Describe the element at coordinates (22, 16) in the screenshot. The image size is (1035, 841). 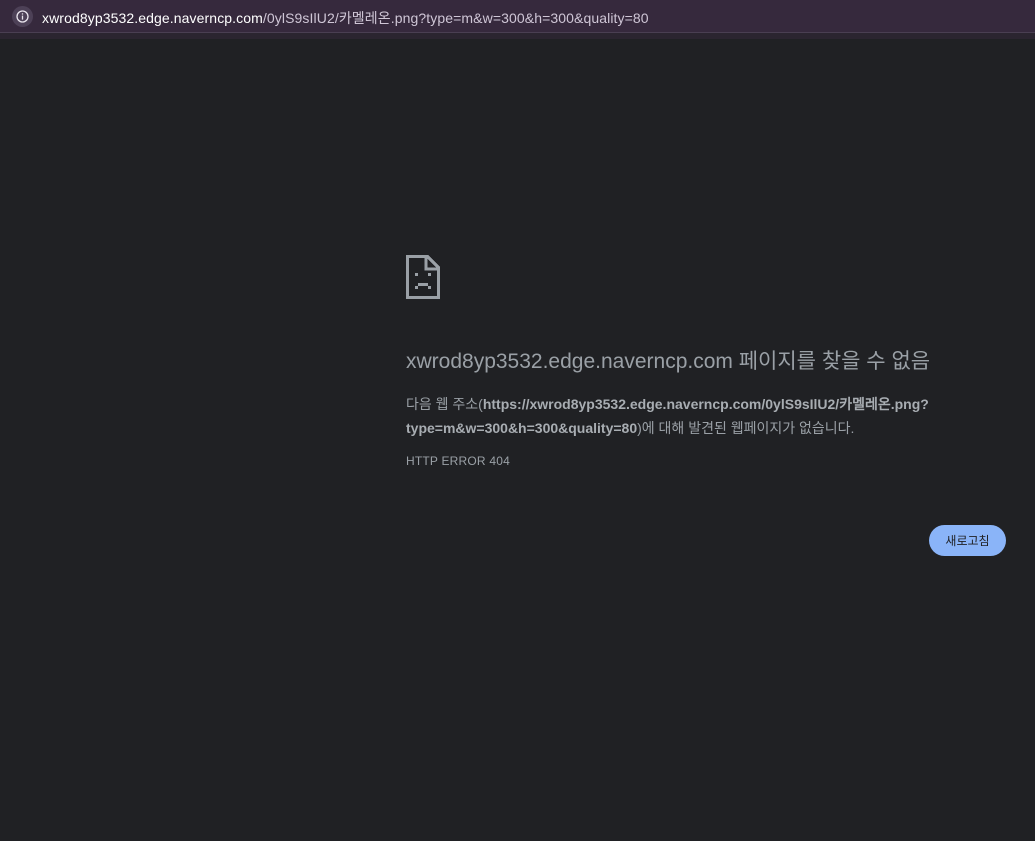
I see `info-icon` at that location.